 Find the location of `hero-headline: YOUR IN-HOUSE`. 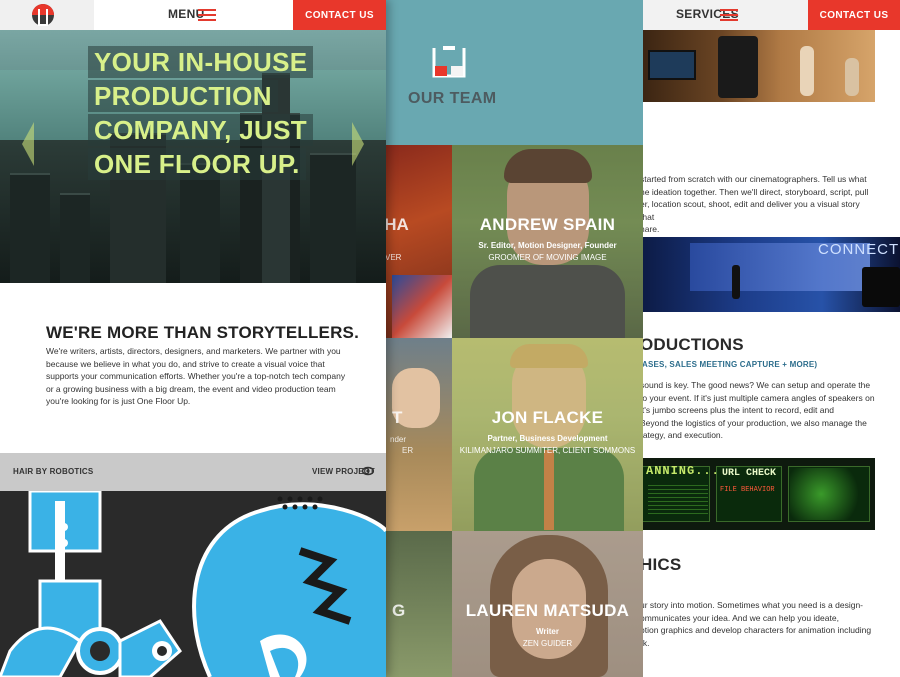

hero-headline: YOUR IN-HOUSE is located at coordinates (201, 62).